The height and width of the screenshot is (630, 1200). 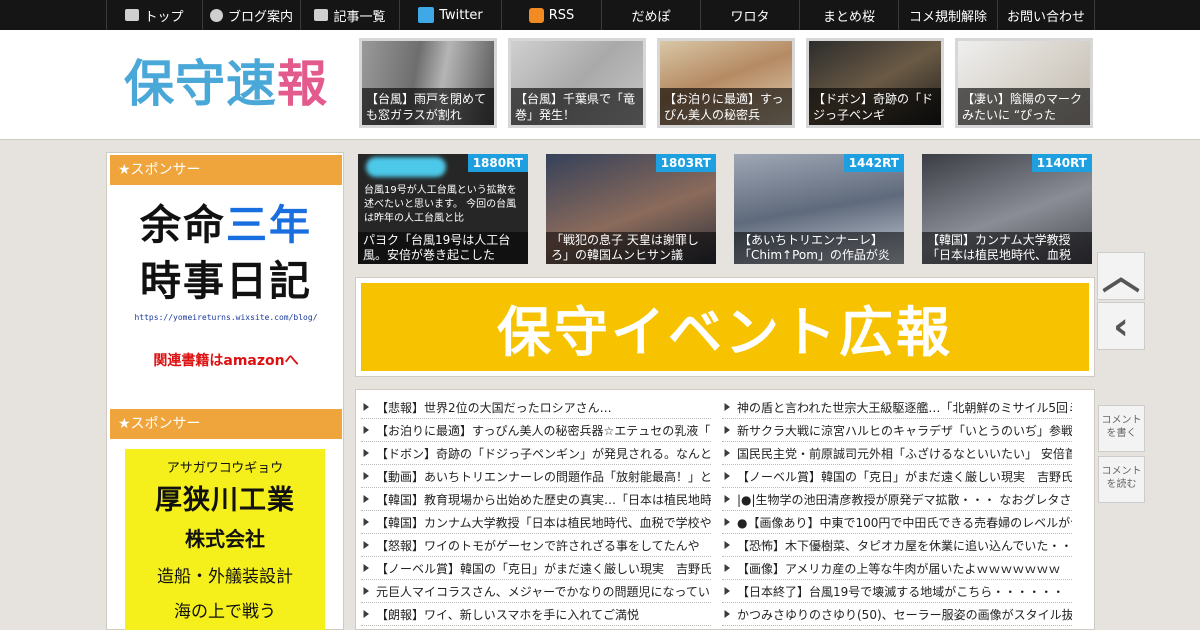 What do you see at coordinates (543, 430) in the screenshot?
I see `article-title: 【お泊りに最適】すっぴん美人の秘密兵器☆エテュセの乳液「` at bounding box center [543, 430].